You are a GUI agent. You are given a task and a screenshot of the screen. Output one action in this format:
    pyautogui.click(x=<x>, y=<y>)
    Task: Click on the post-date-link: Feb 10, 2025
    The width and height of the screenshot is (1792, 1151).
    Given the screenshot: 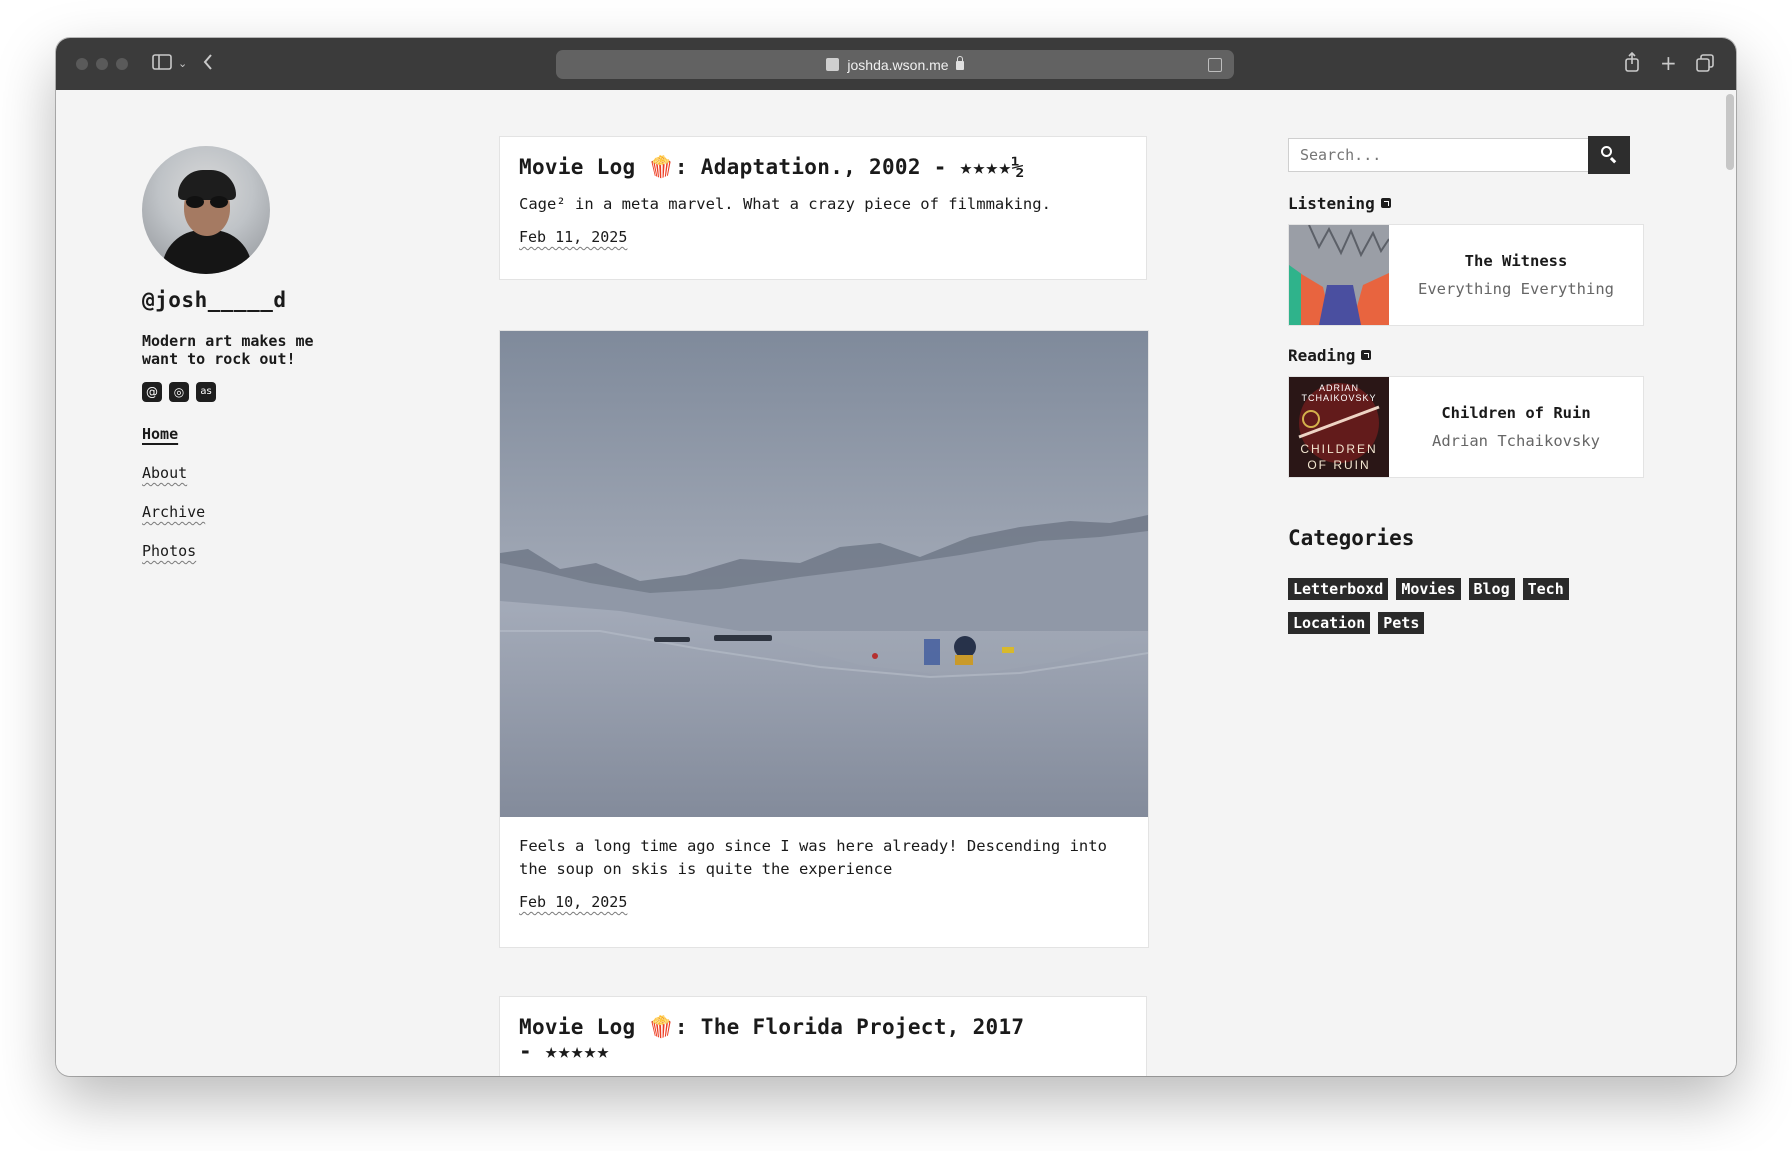 What is the action you would take?
    pyautogui.click(x=573, y=902)
    